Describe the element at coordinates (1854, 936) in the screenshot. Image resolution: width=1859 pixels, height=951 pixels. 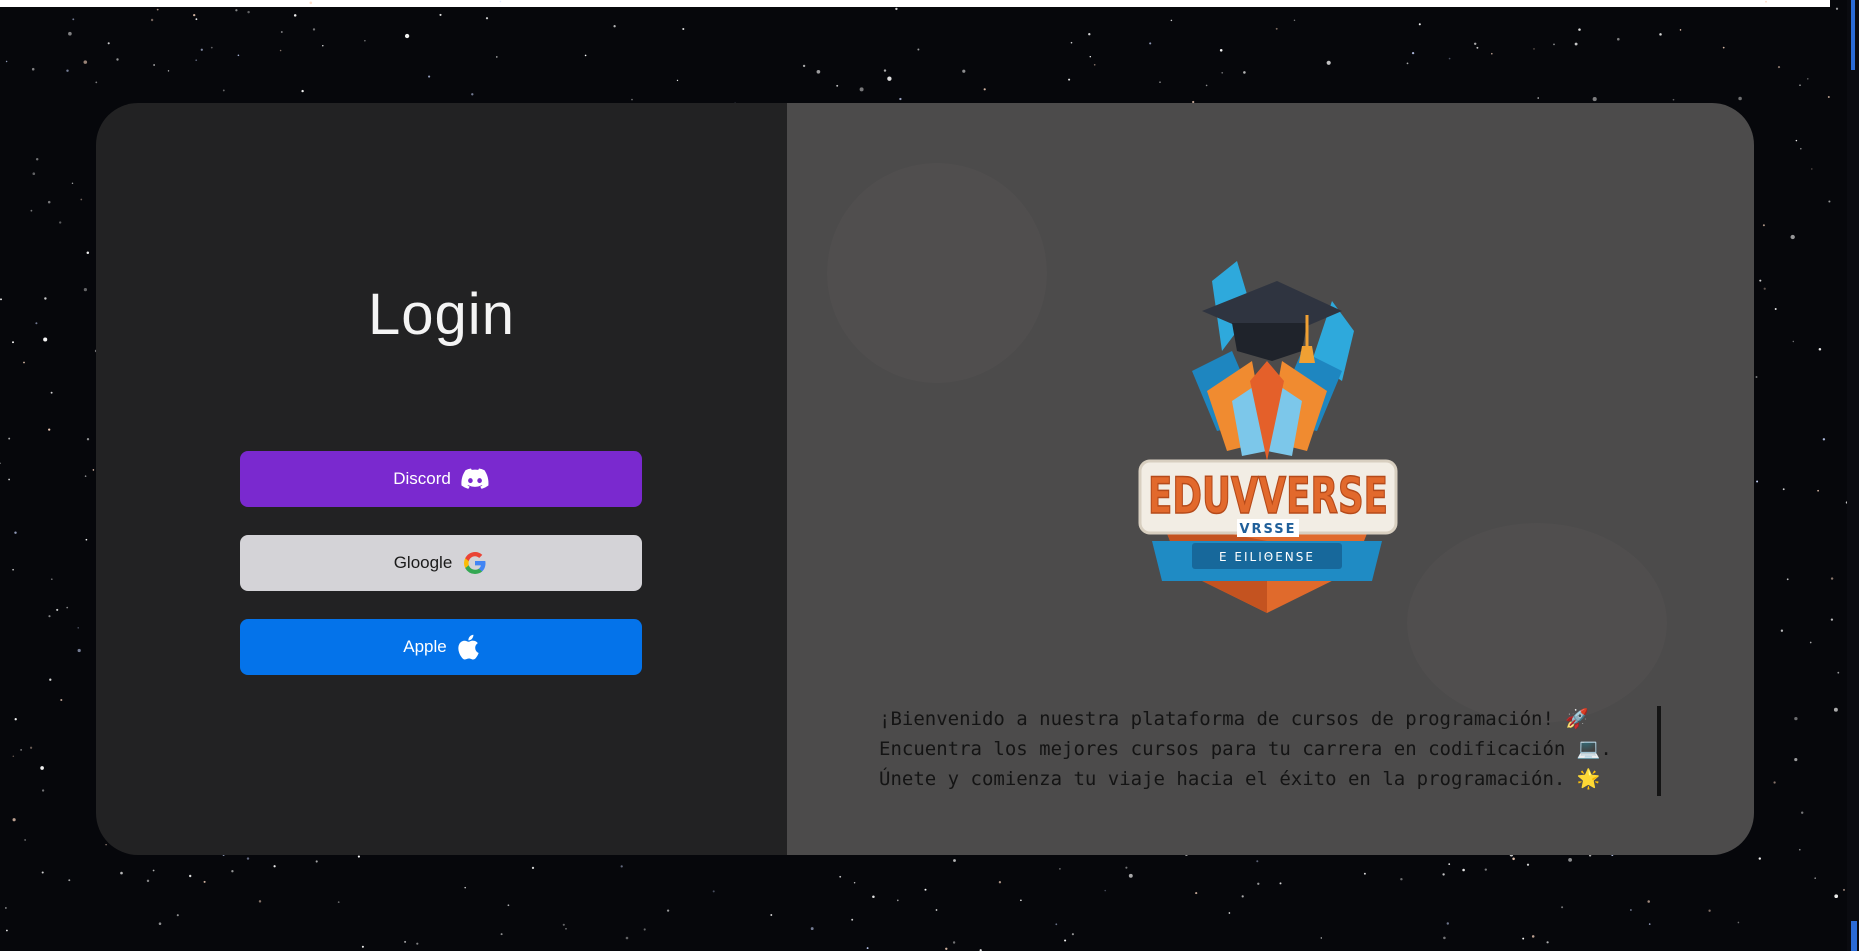
I see `scrollbar-thumb-bottom` at that location.